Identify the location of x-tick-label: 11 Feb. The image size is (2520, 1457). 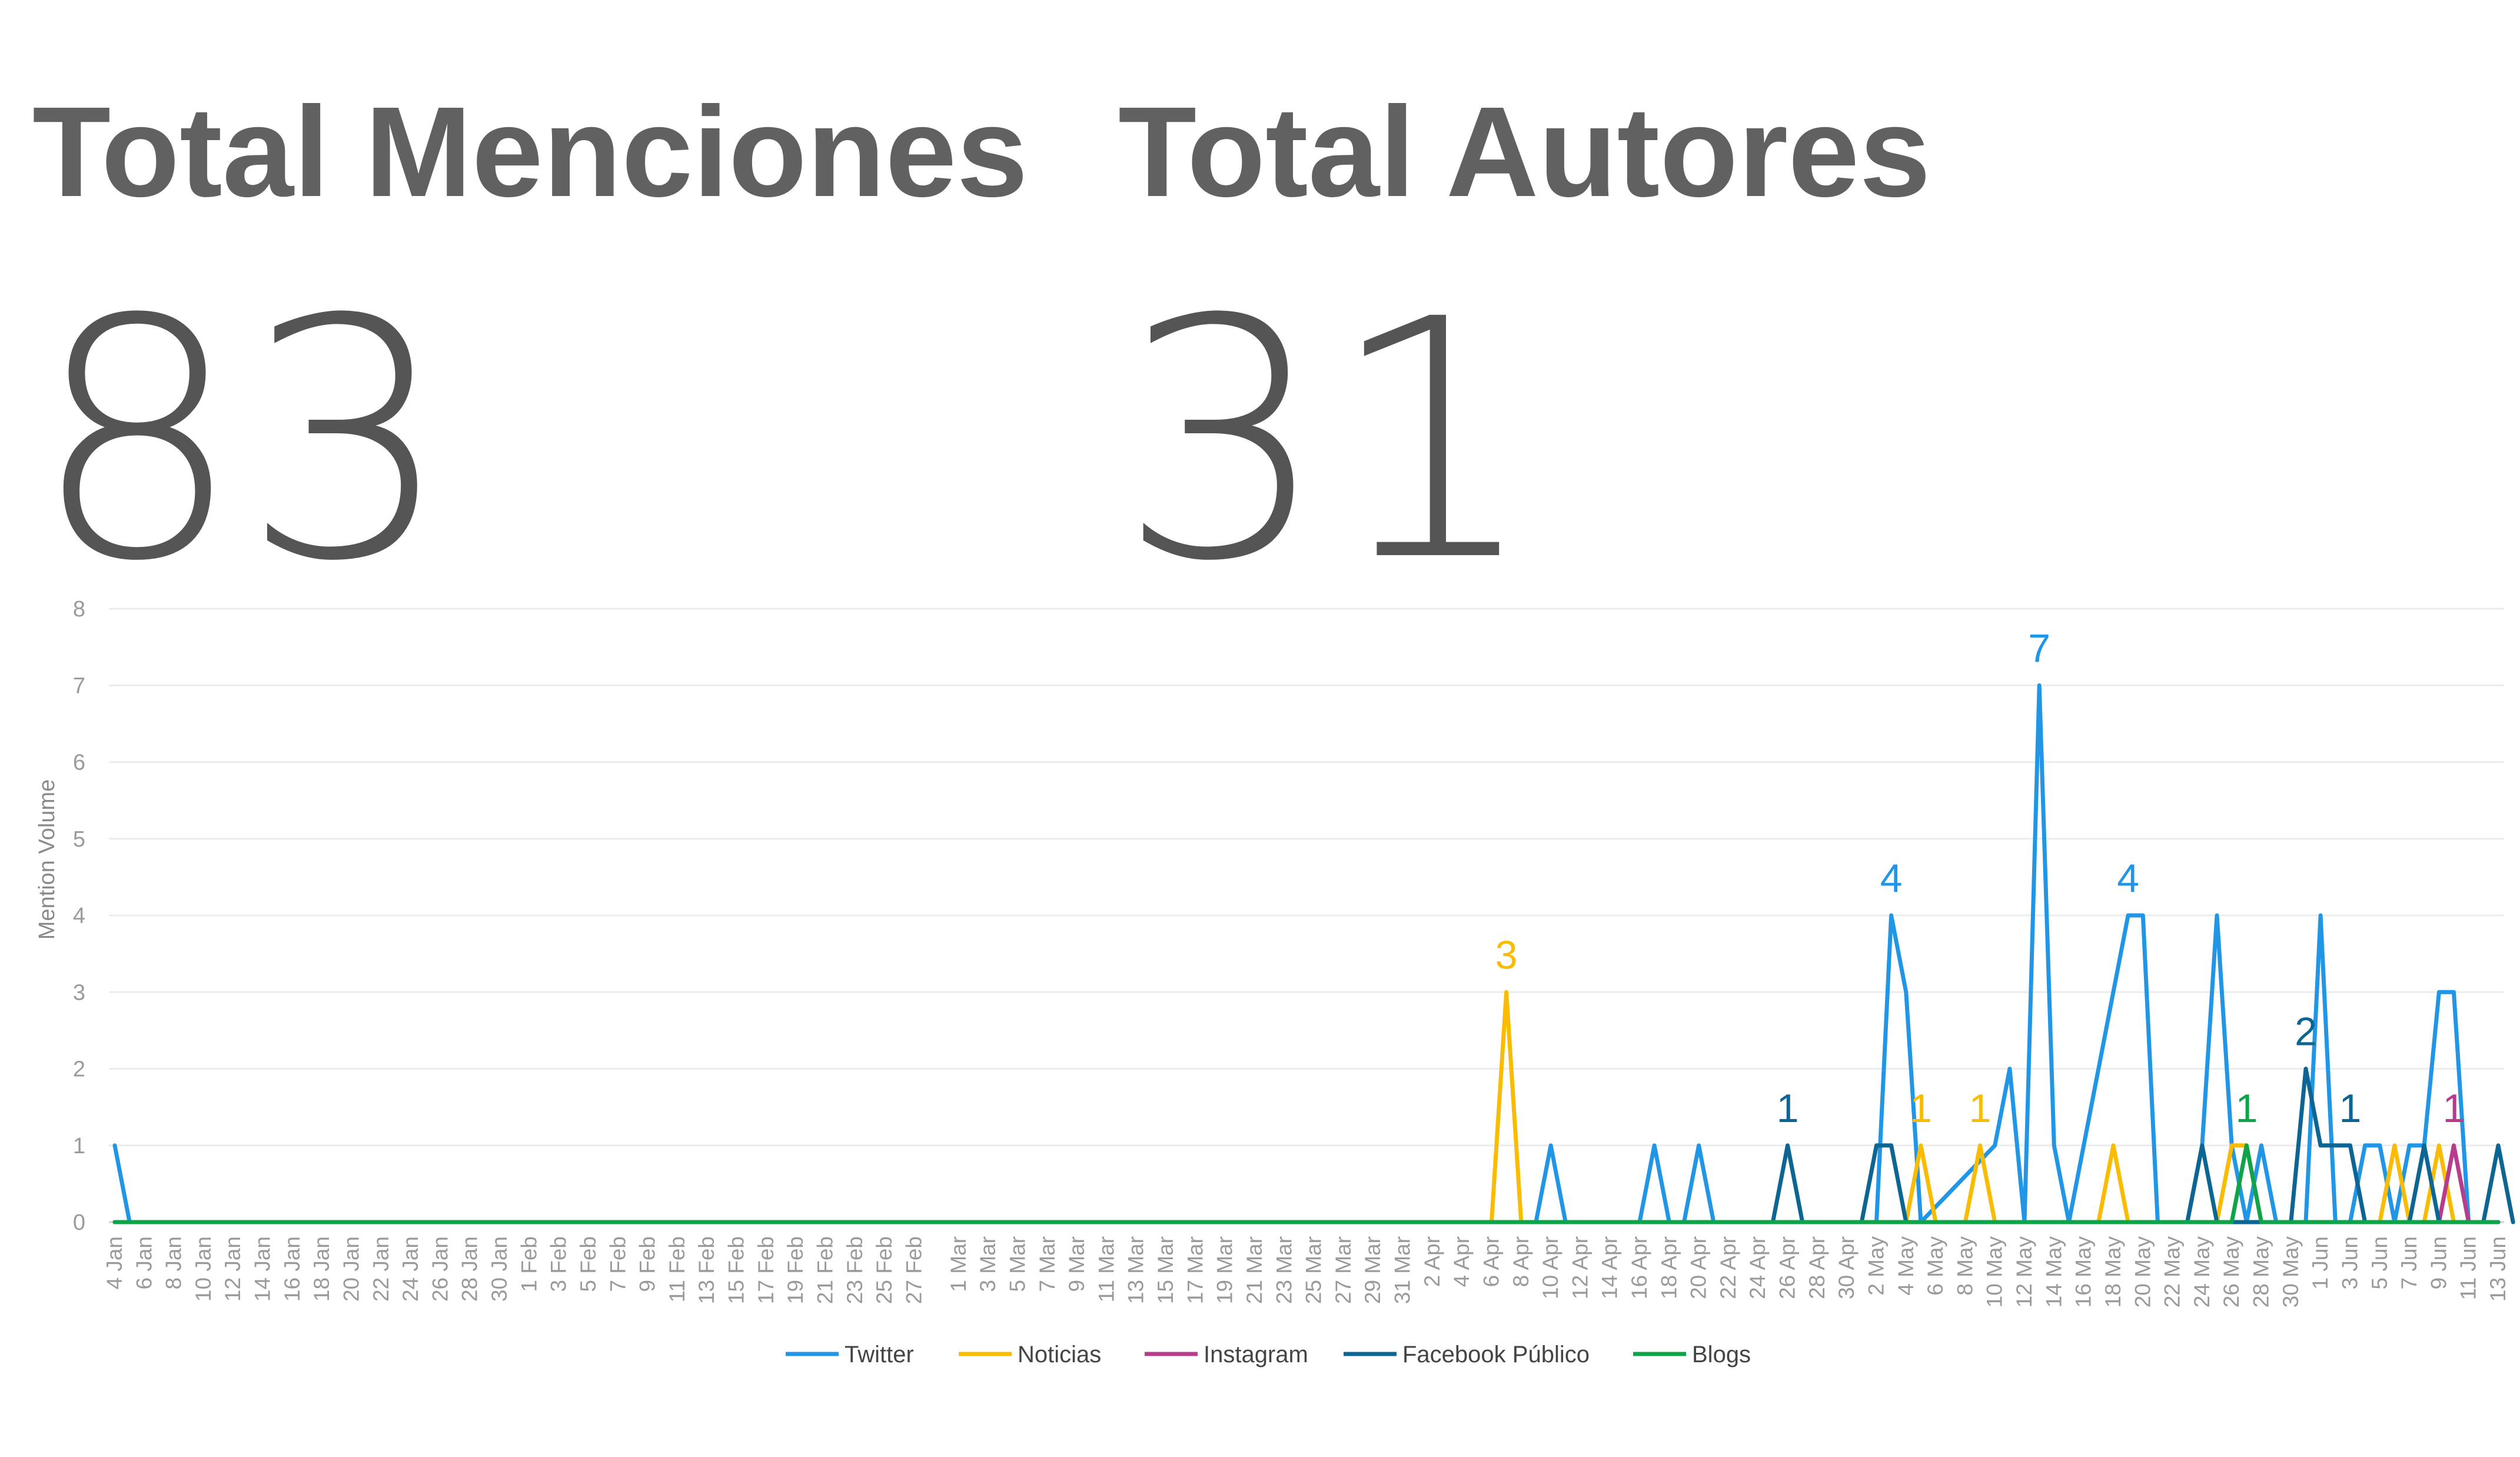
(677, 1269).